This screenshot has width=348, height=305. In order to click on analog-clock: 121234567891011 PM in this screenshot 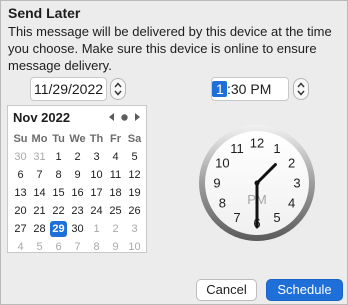, I will do `click(257, 183)`.